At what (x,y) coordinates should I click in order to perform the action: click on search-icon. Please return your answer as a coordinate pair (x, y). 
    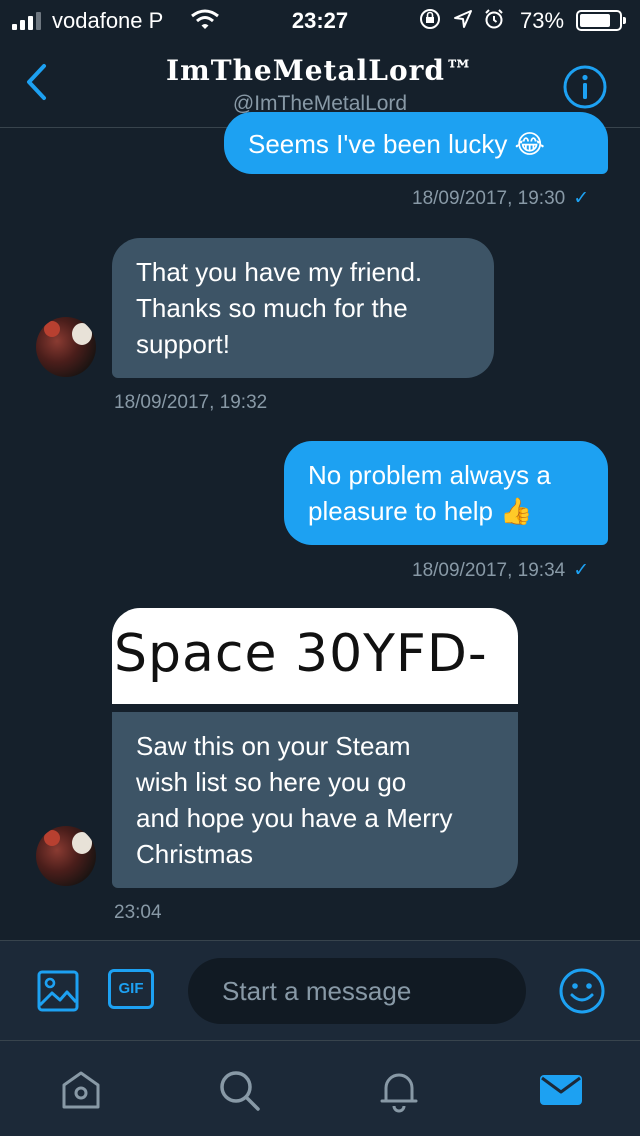
    Looking at the image, I should click on (239, 1092).